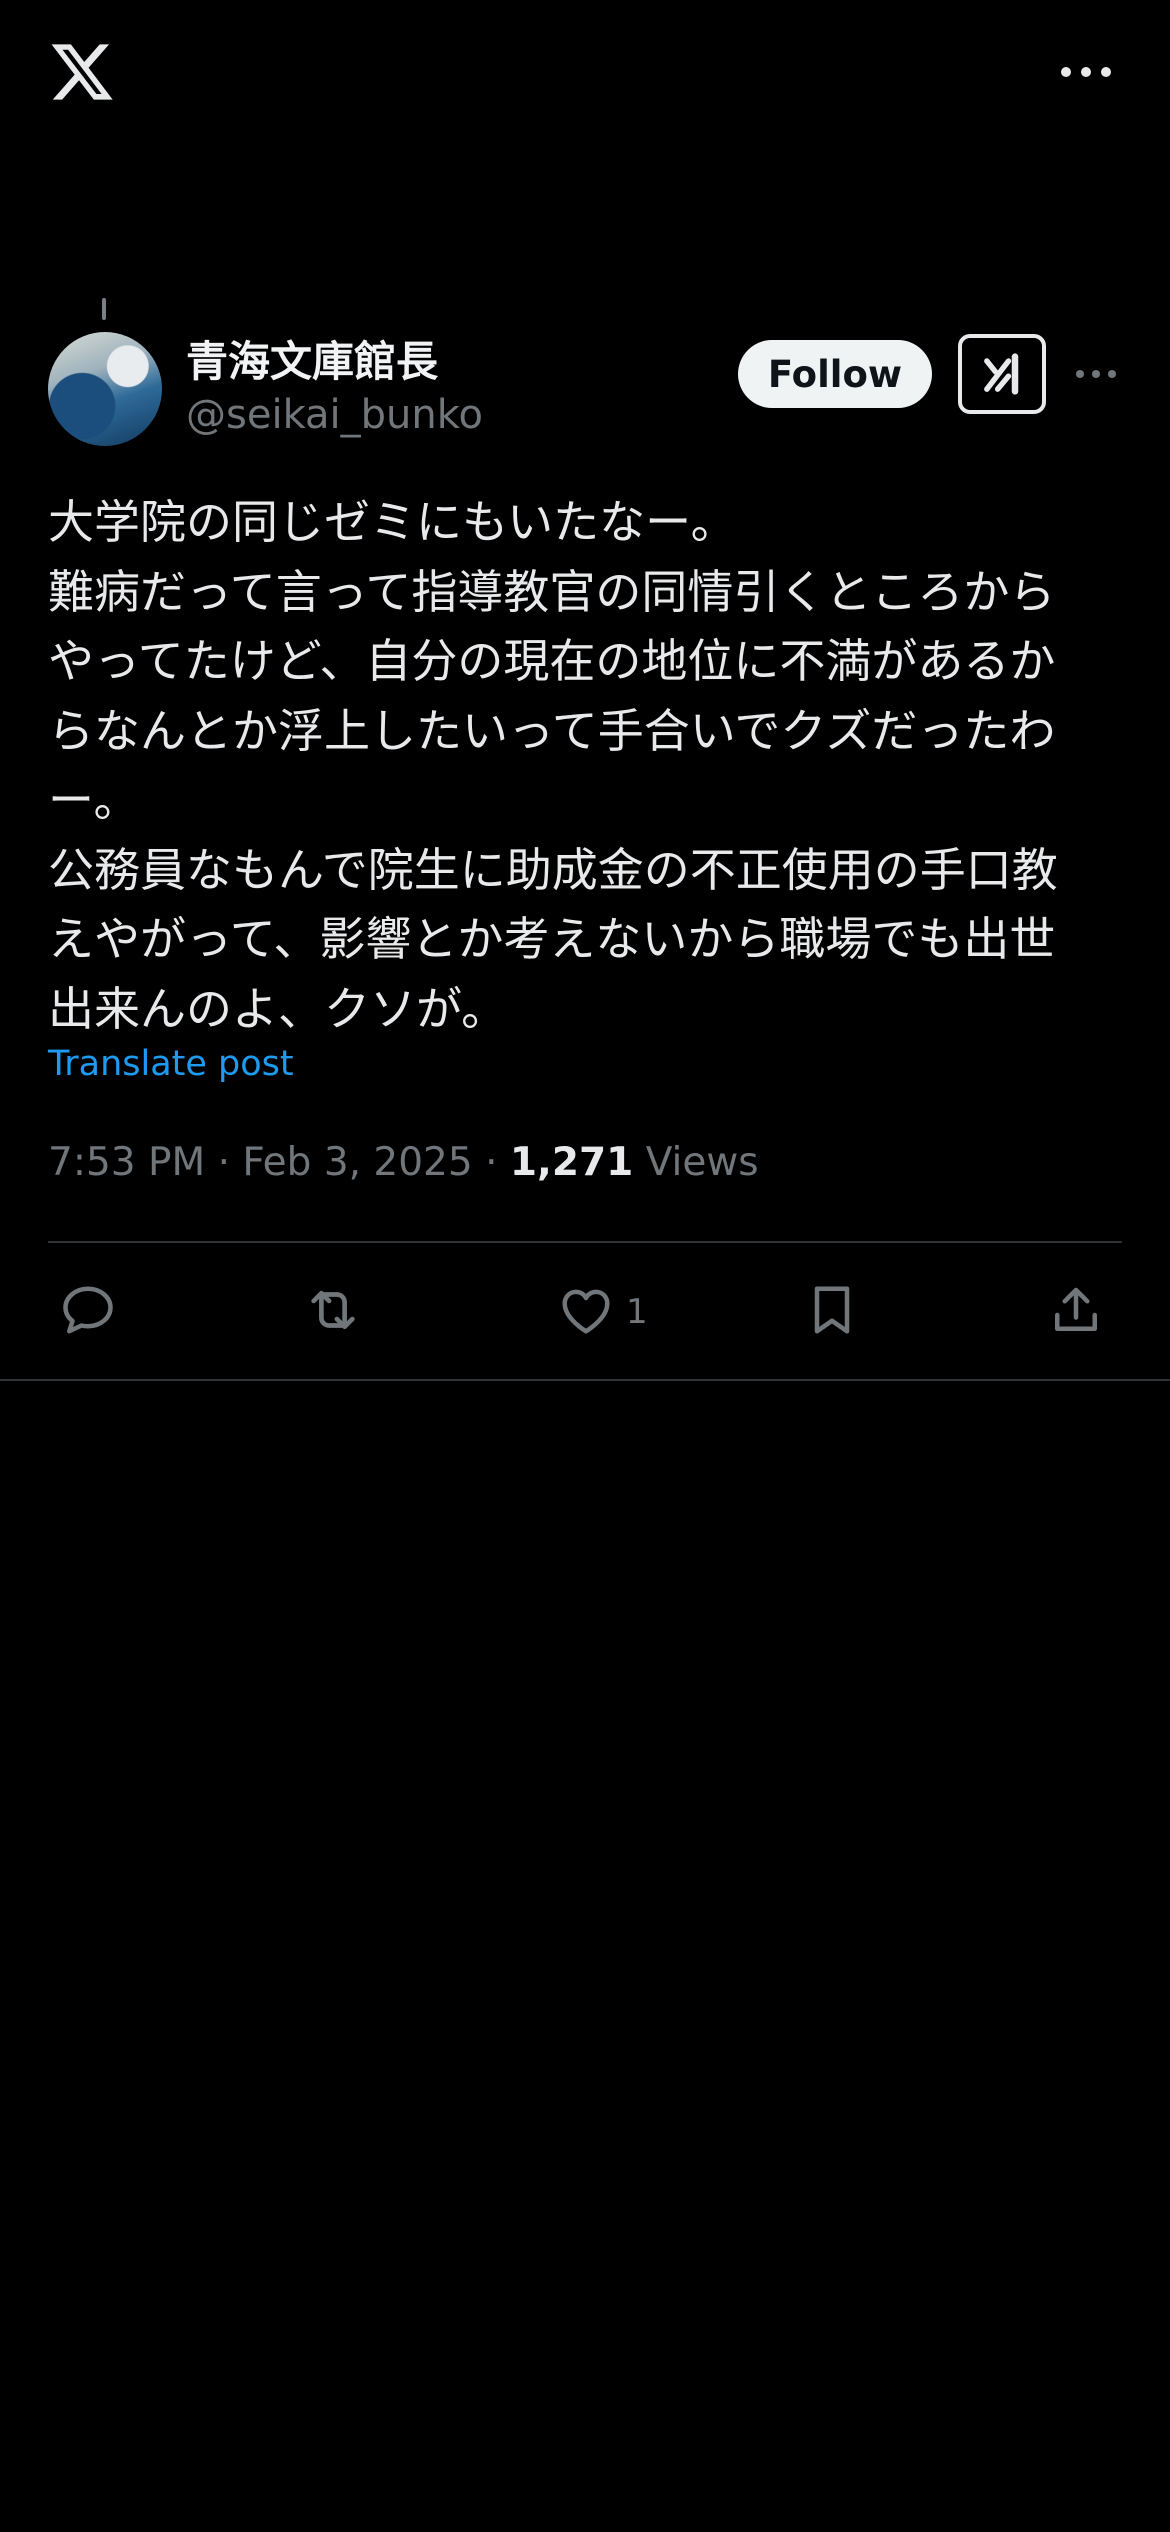 The image size is (1170, 2532). What do you see at coordinates (1086, 72) in the screenshot?
I see `more-options-icon` at bounding box center [1086, 72].